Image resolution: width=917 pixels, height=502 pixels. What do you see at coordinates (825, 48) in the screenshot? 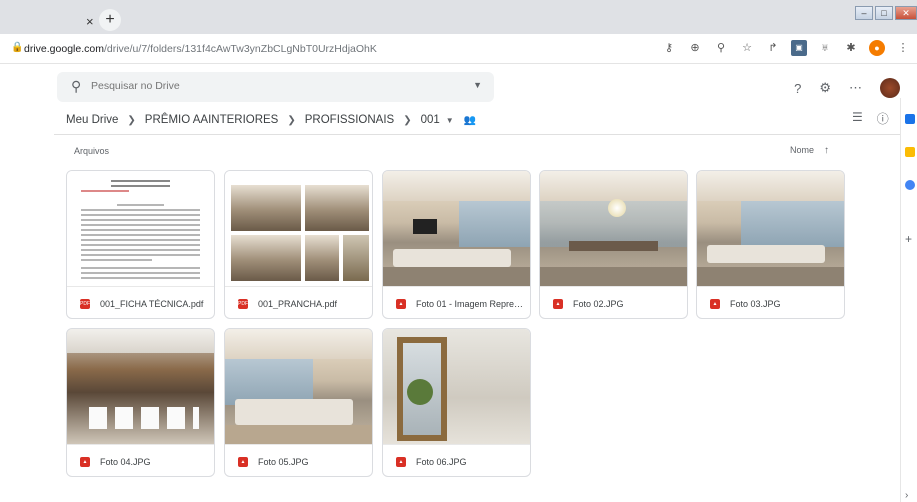
I see `extension-mic-icon: ♅` at bounding box center [825, 48].